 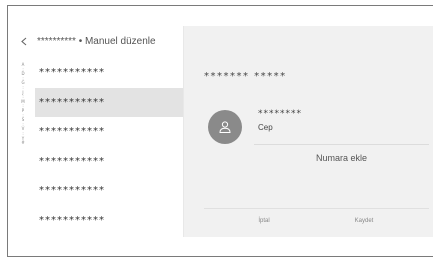 I want to click on back-button, so click(x=24, y=41).